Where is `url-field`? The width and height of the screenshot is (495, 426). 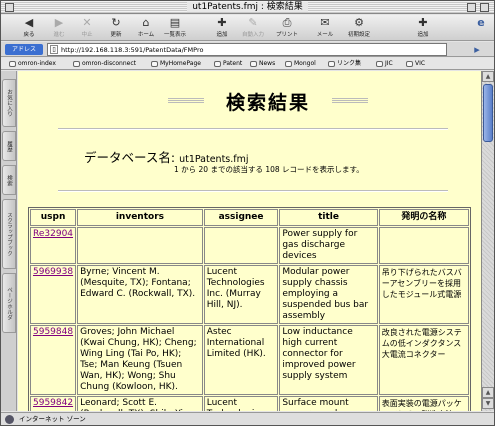 url-field is located at coordinates (247, 49).